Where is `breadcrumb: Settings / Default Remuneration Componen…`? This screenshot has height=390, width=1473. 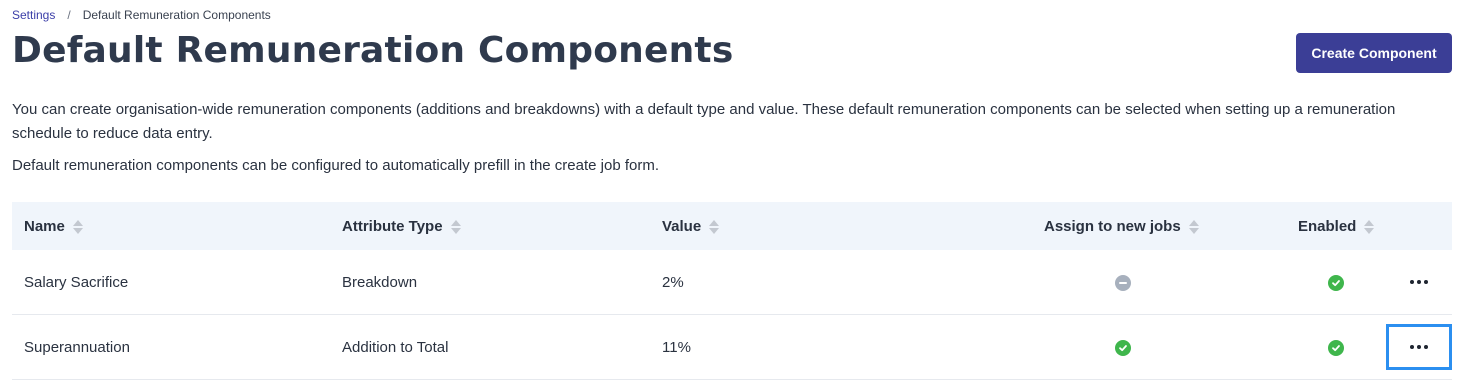
breadcrumb: Settings / Default Remuneration Componen… is located at coordinates (141, 15).